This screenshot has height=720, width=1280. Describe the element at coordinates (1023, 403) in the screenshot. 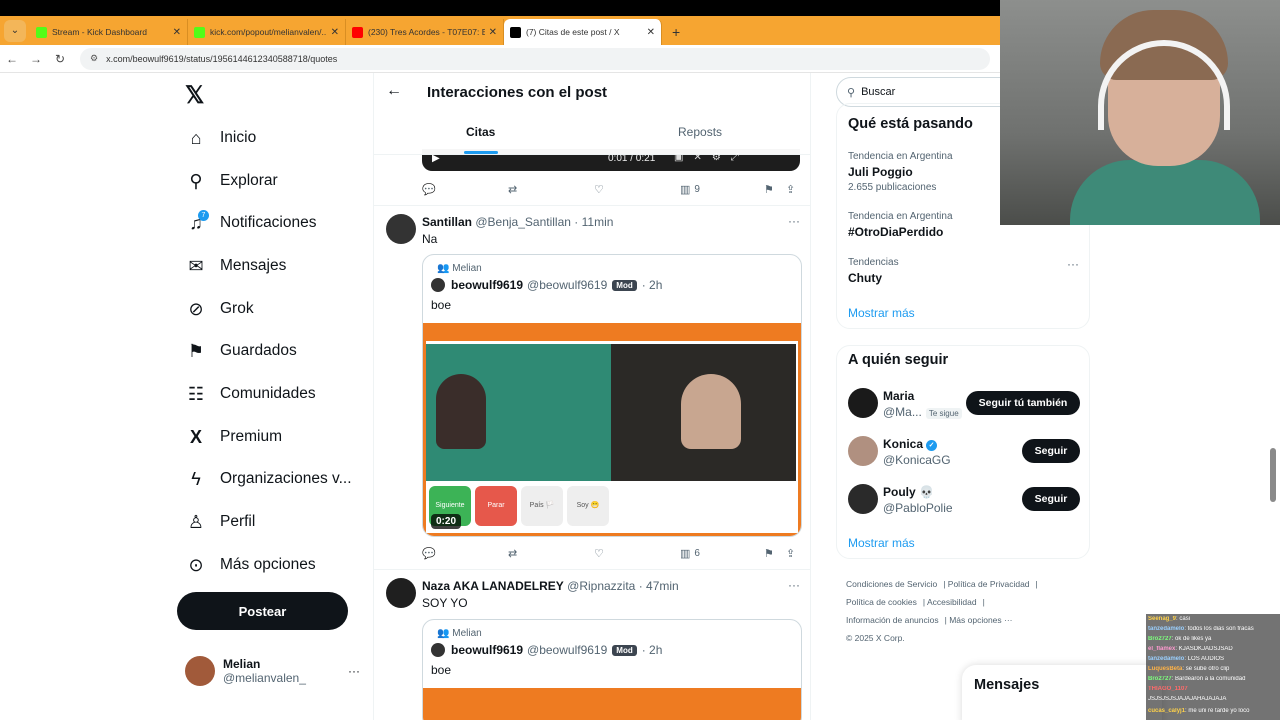

I see `follow-back-button: Seguir tú también` at that location.